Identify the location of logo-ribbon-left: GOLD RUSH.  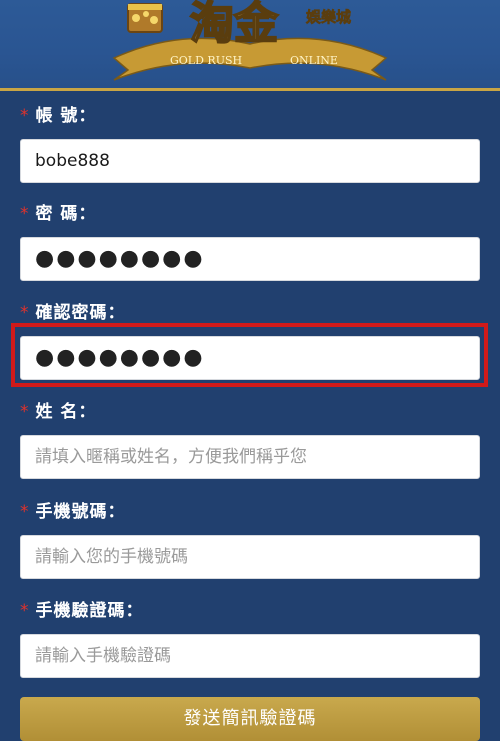
(206, 60).